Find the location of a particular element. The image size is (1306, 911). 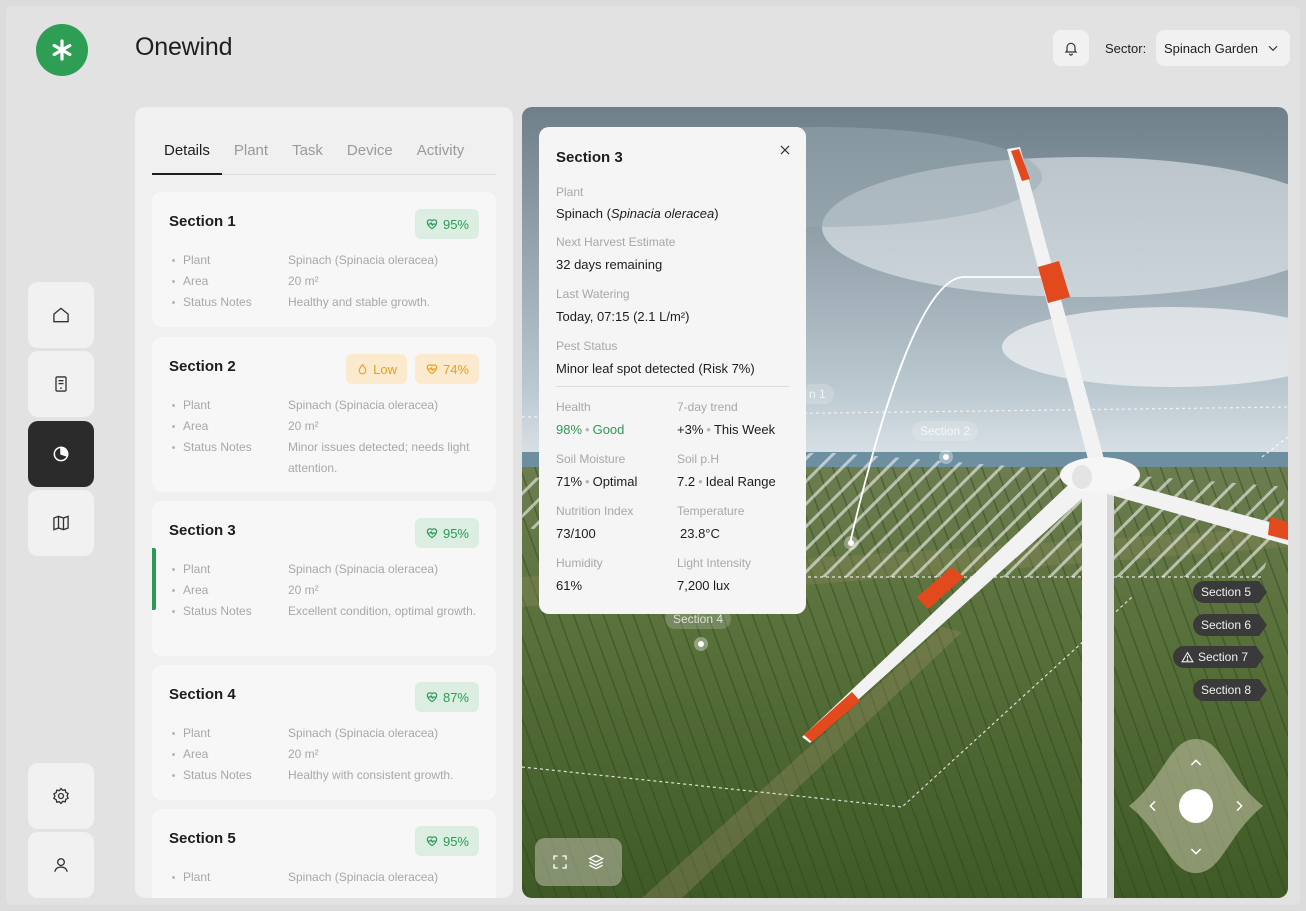

metric-temperature-value: 23.8°C is located at coordinates (700, 533).